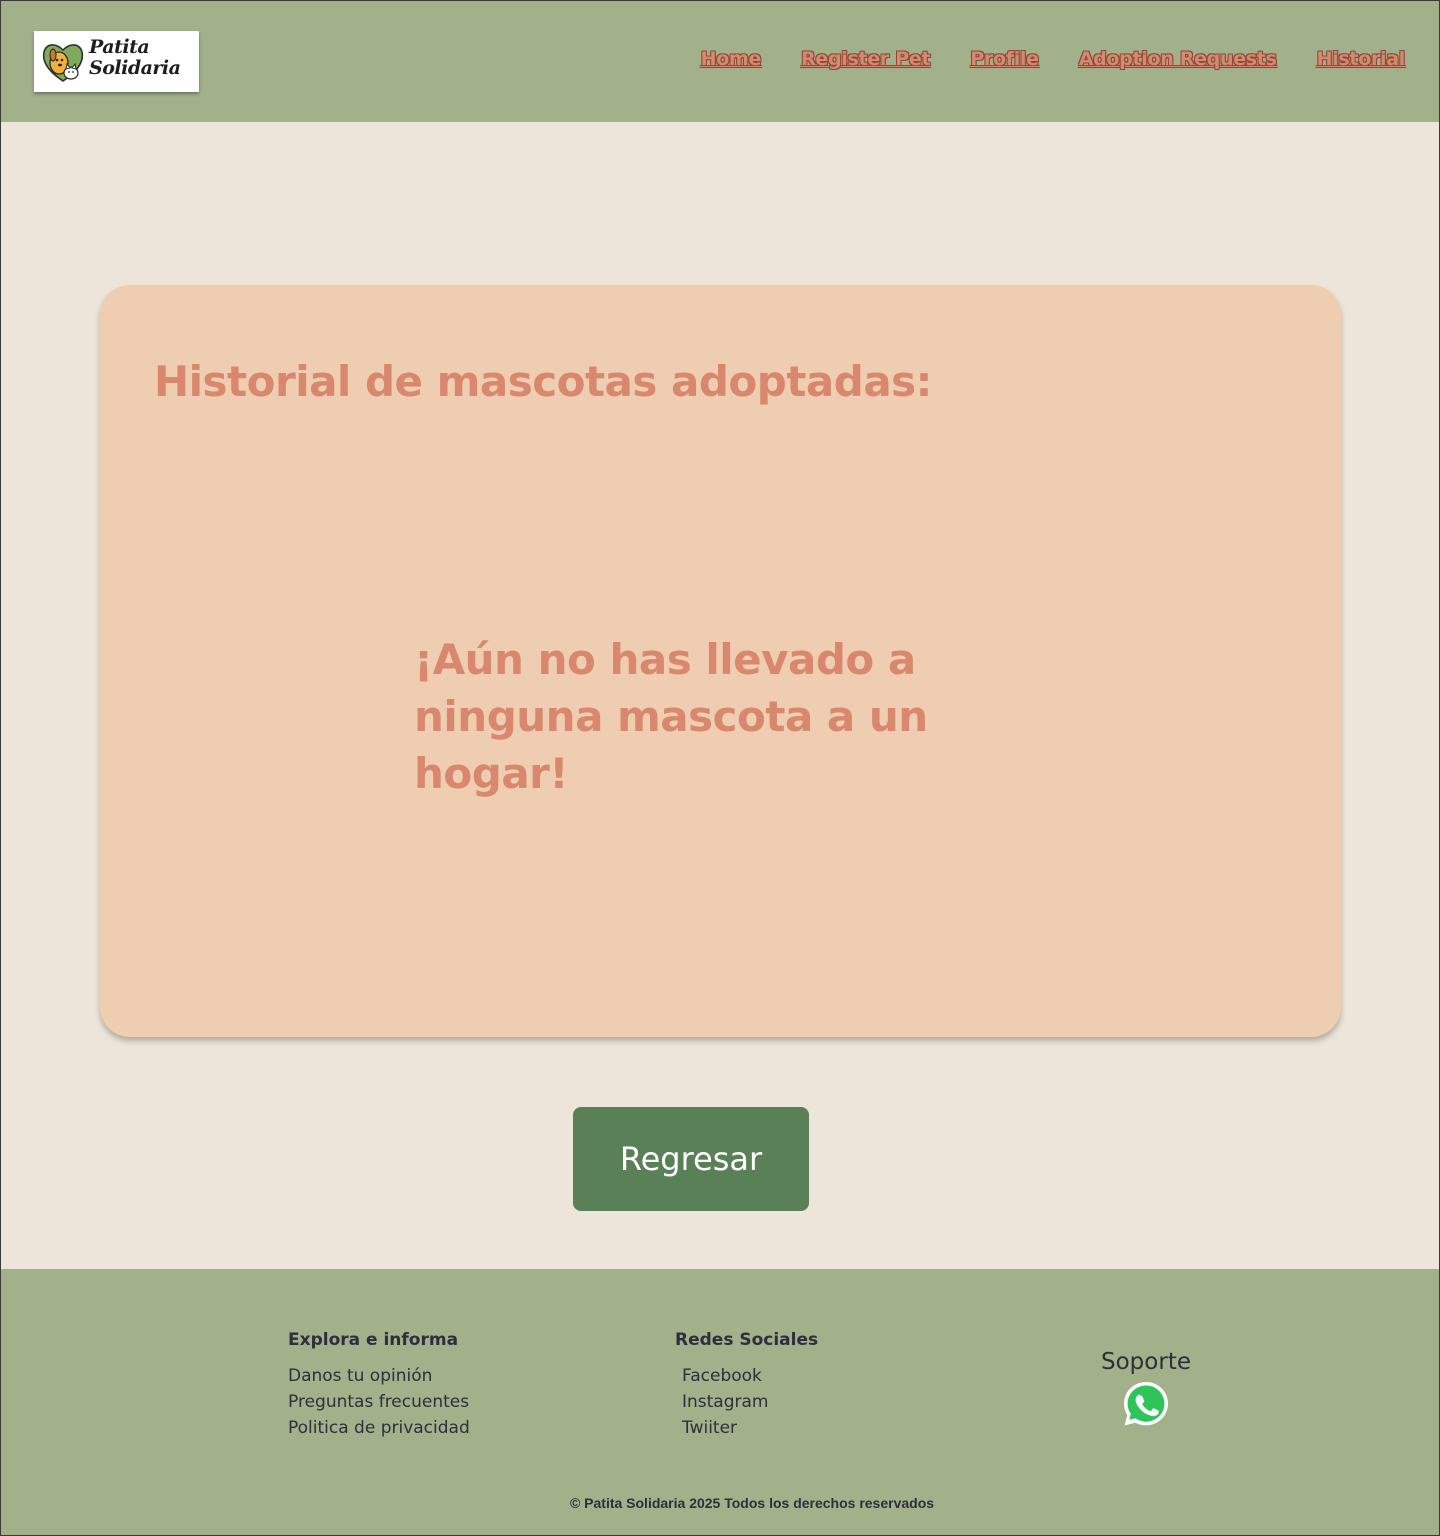 This screenshot has width=1440, height=1536. Describe the element at coordinates (747, 1340) in the screenshot. I see `footer-social-heading: Redes Sociales` at that location.